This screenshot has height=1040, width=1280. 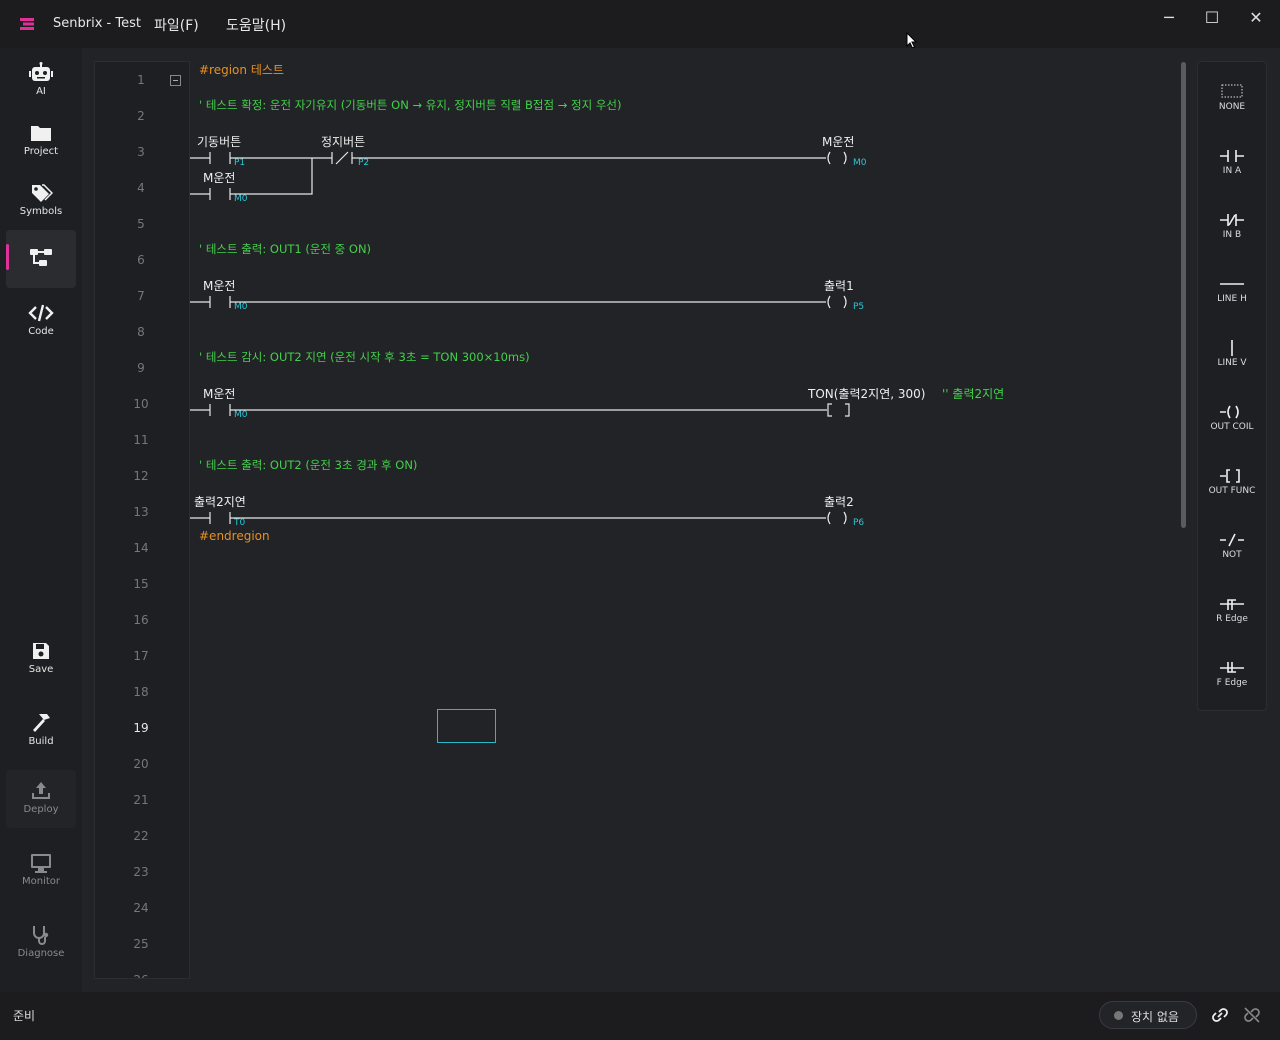 I want to click on save-icon, so click(x=41, y=651).